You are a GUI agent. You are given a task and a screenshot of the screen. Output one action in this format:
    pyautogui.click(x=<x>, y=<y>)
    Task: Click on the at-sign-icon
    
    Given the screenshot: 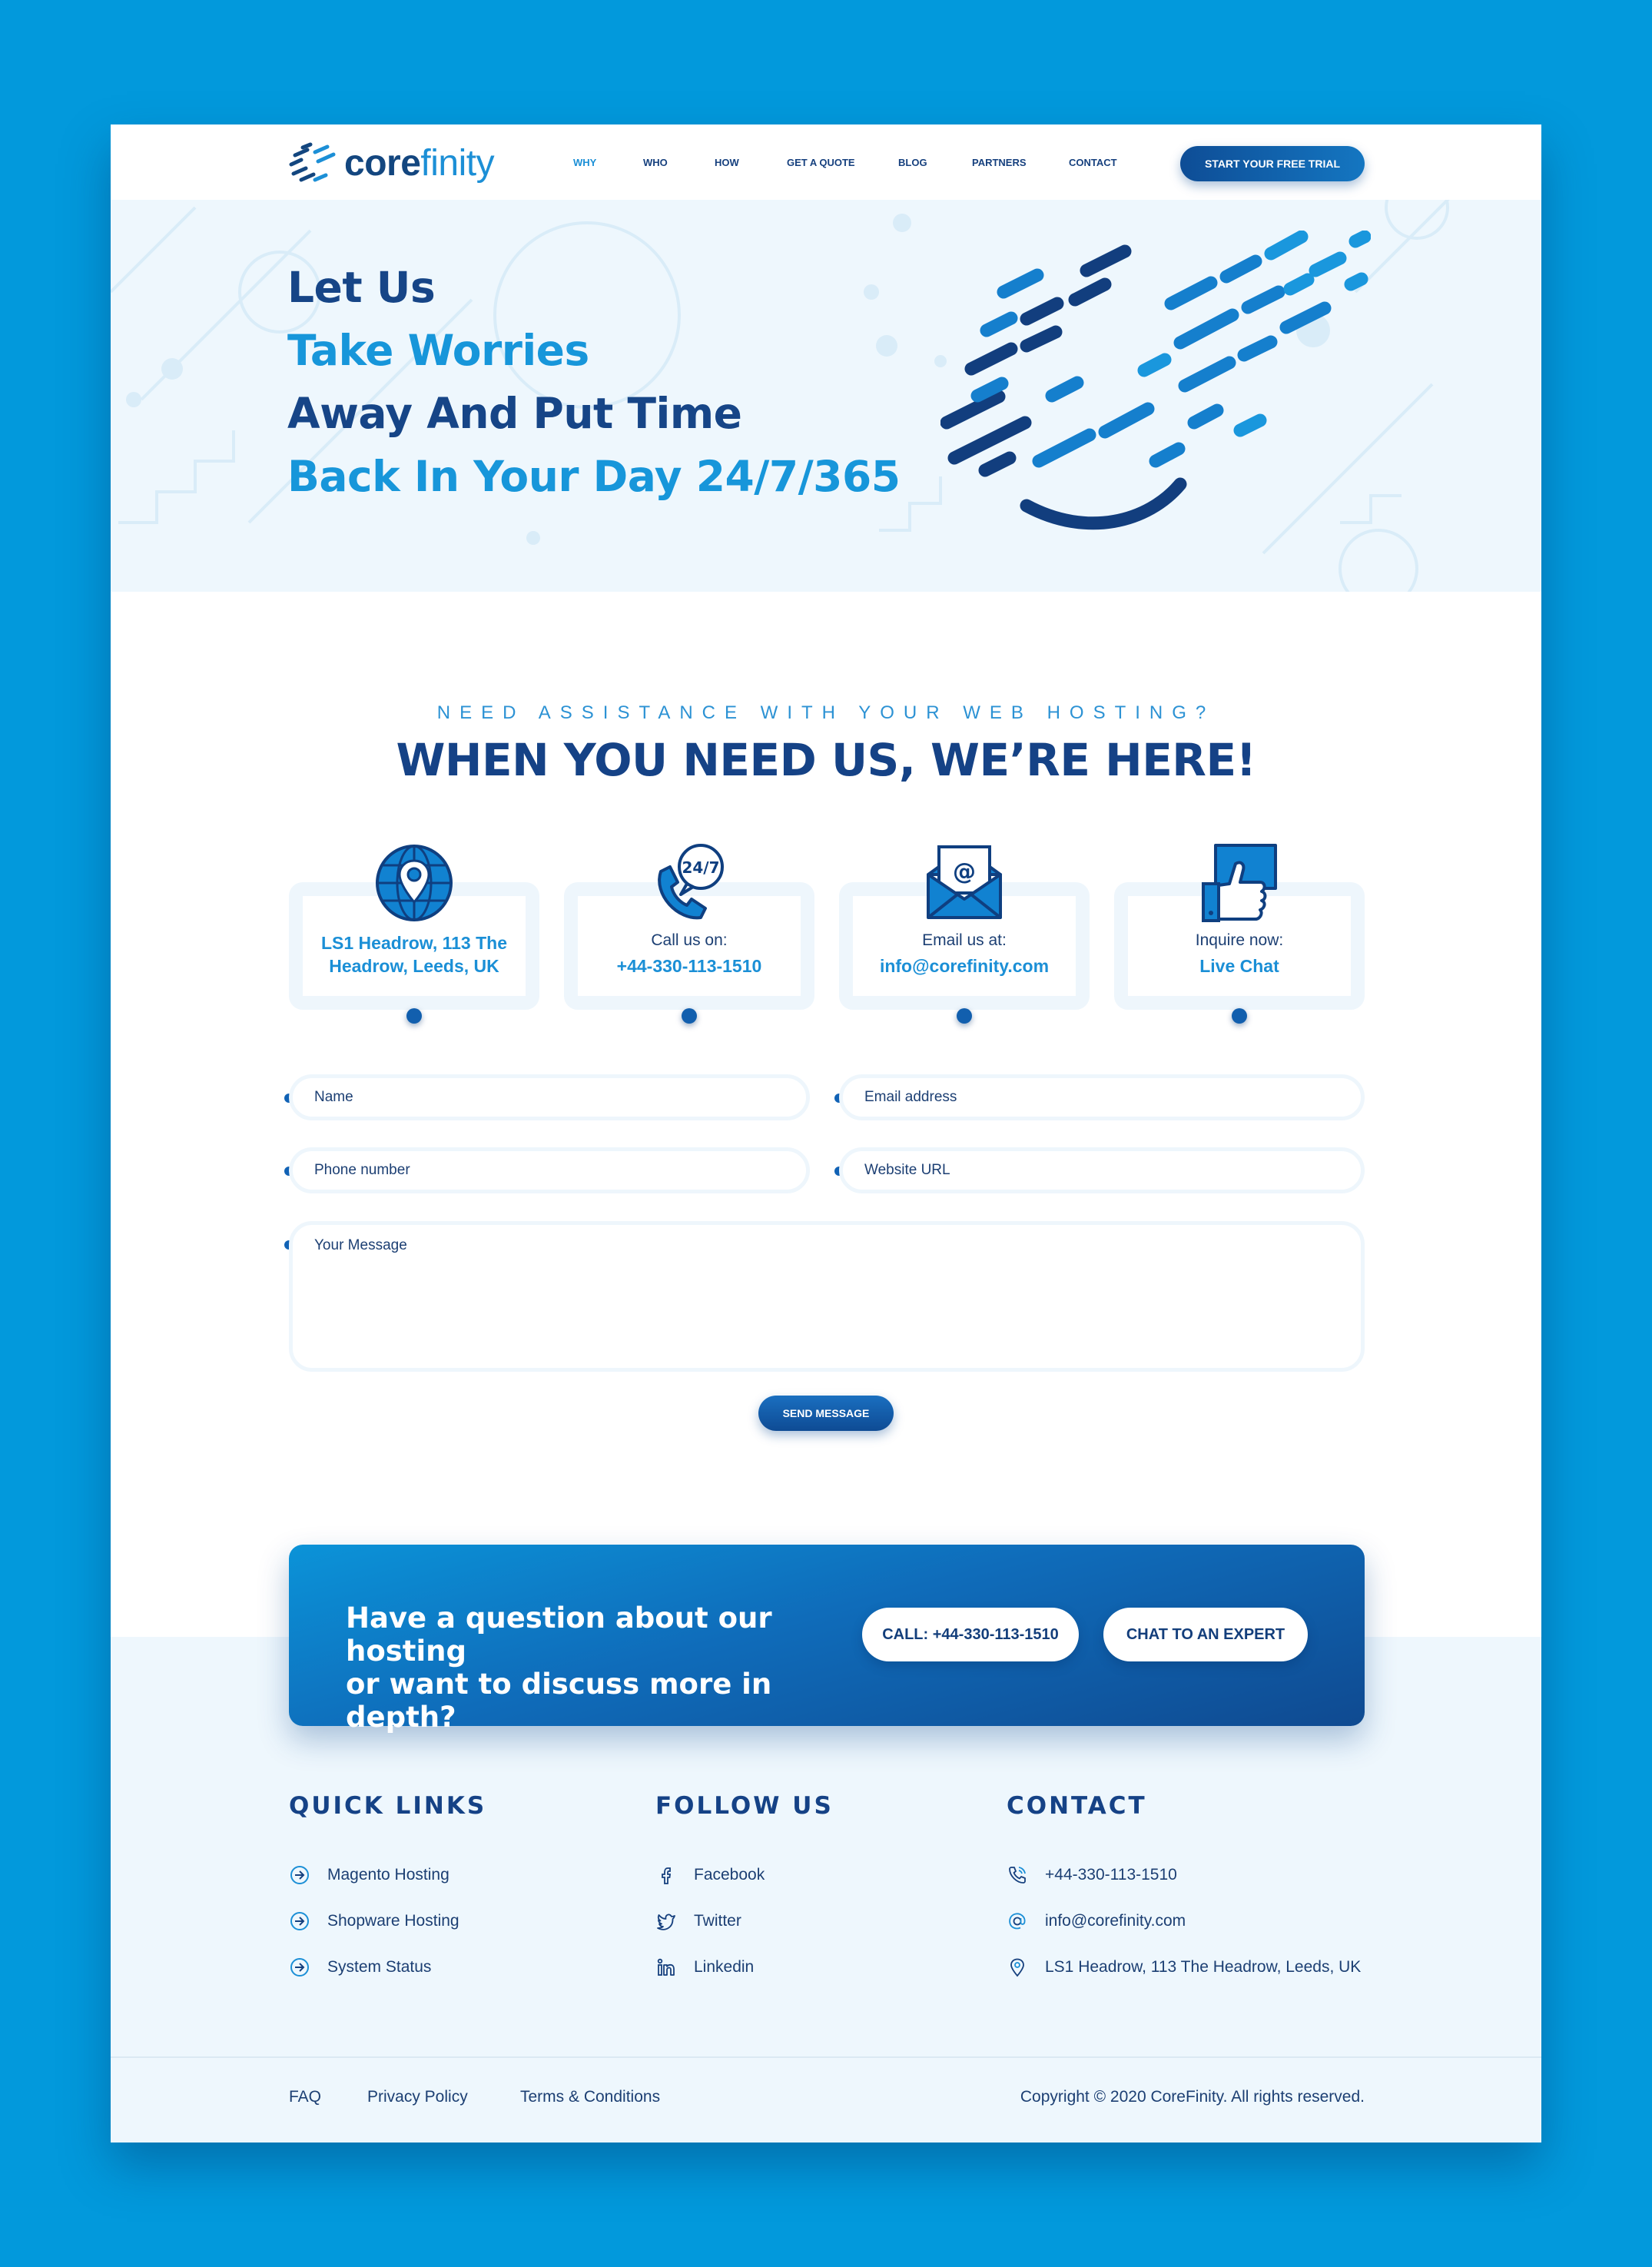 What is the action you would take?
    pyautogui.click(x=1017, y=1921)
    